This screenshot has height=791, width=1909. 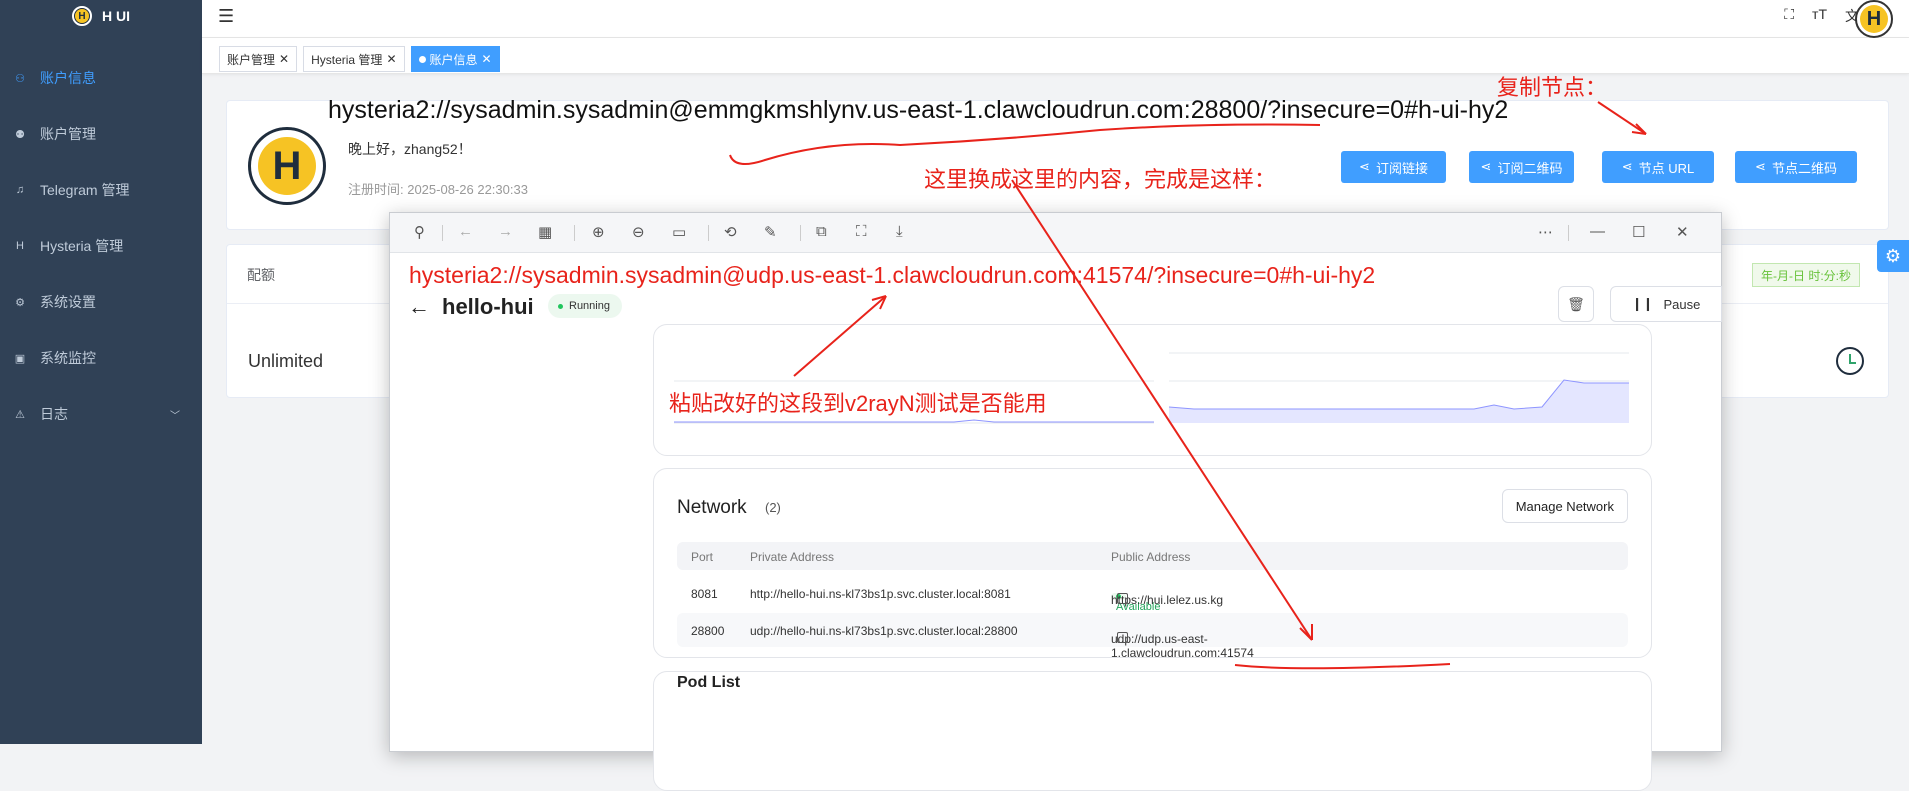 I want to click on arrow-paste, so click(x=840, y=336).